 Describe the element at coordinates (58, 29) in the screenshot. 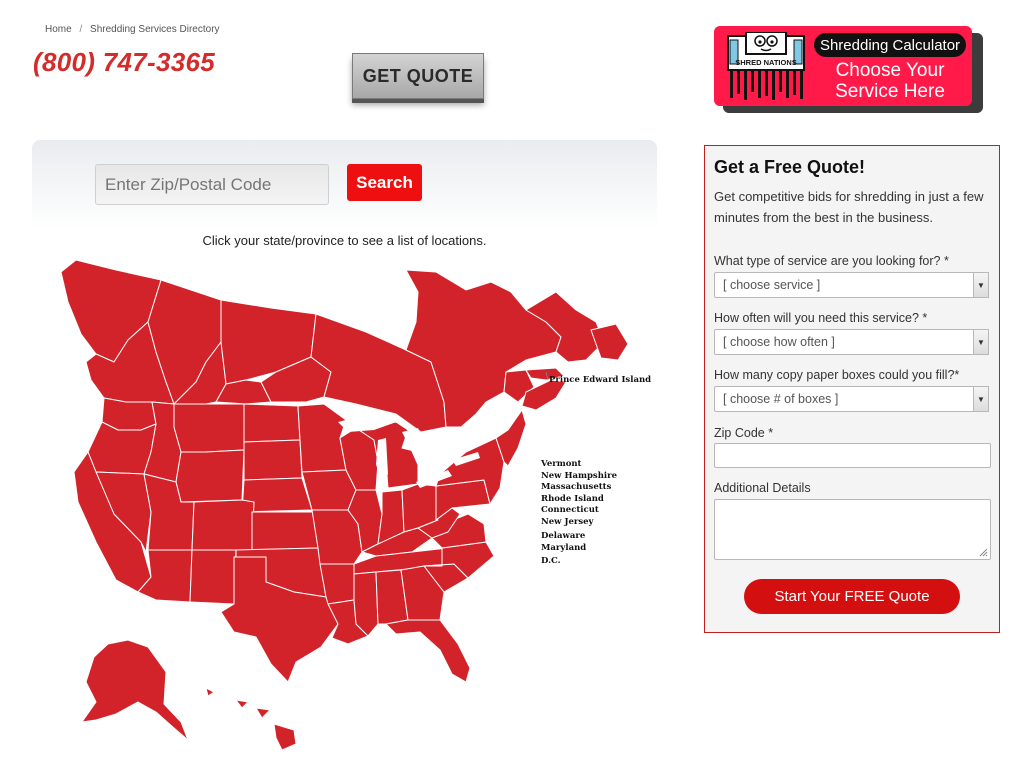

I see `breadcrumb-home-link: Home` at that location.